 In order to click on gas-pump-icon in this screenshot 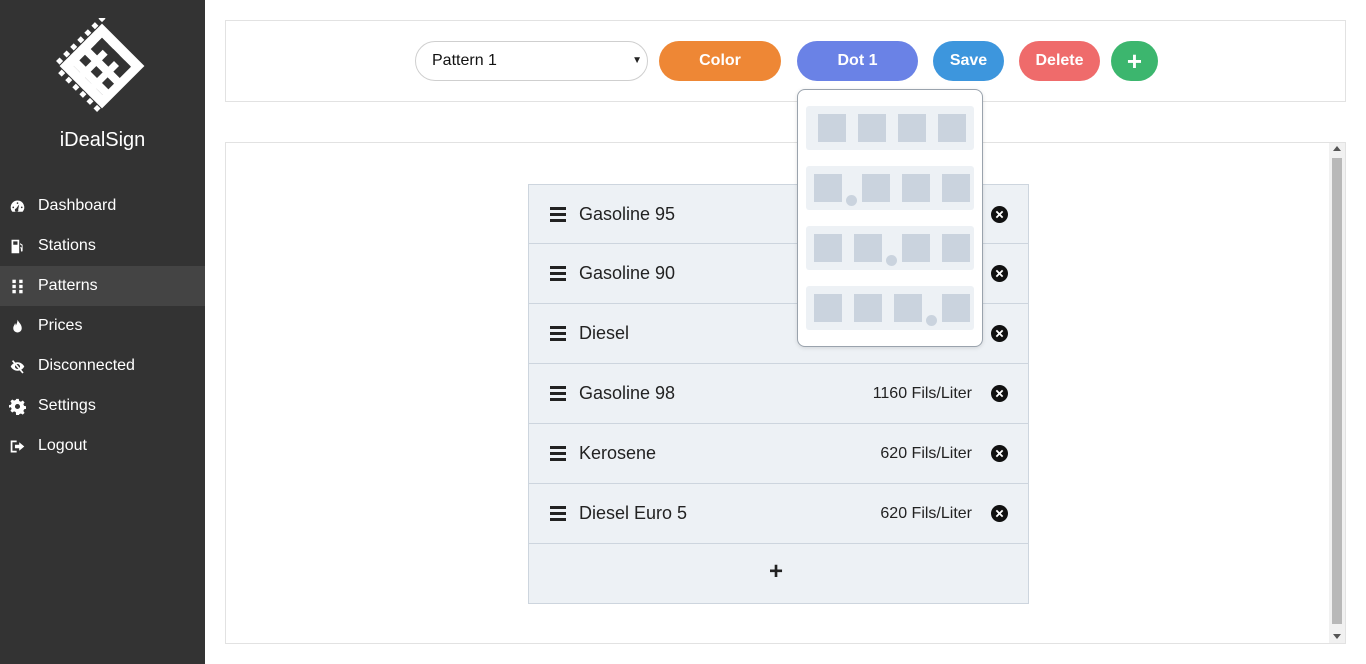, I will do `click(17, 246)`.